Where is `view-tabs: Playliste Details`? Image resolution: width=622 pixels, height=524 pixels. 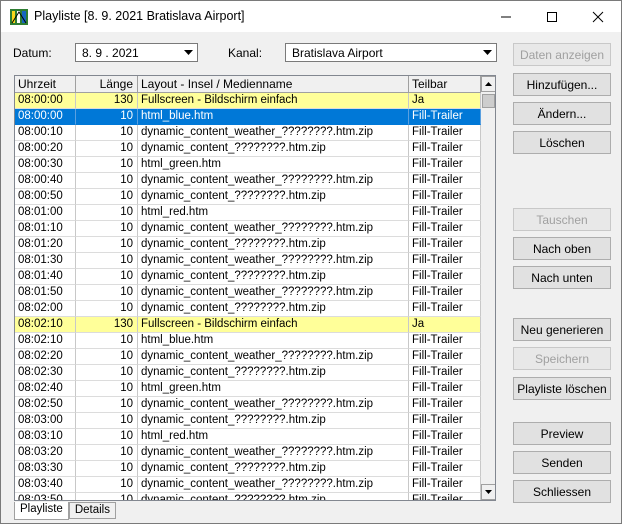
view-tabs: Playliste Details is located at coordinates (65, 511).